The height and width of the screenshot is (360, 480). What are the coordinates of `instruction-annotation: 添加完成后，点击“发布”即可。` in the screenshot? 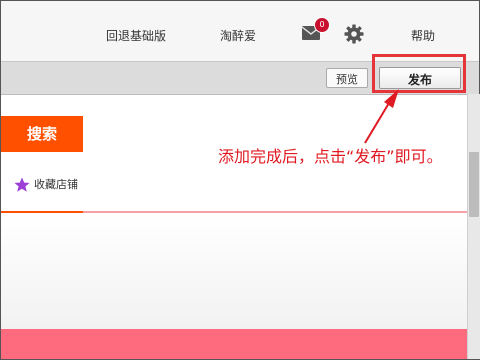 It's located at (330, 156).